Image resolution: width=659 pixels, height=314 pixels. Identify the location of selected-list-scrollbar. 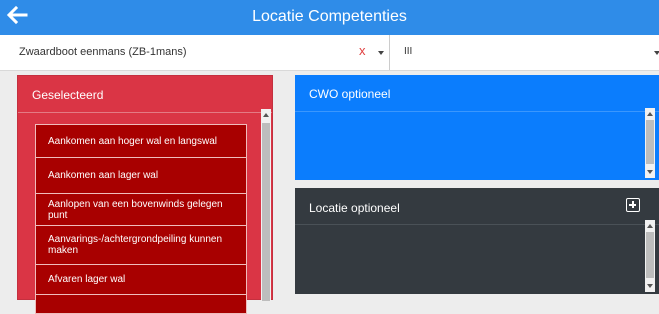
(266, 205).